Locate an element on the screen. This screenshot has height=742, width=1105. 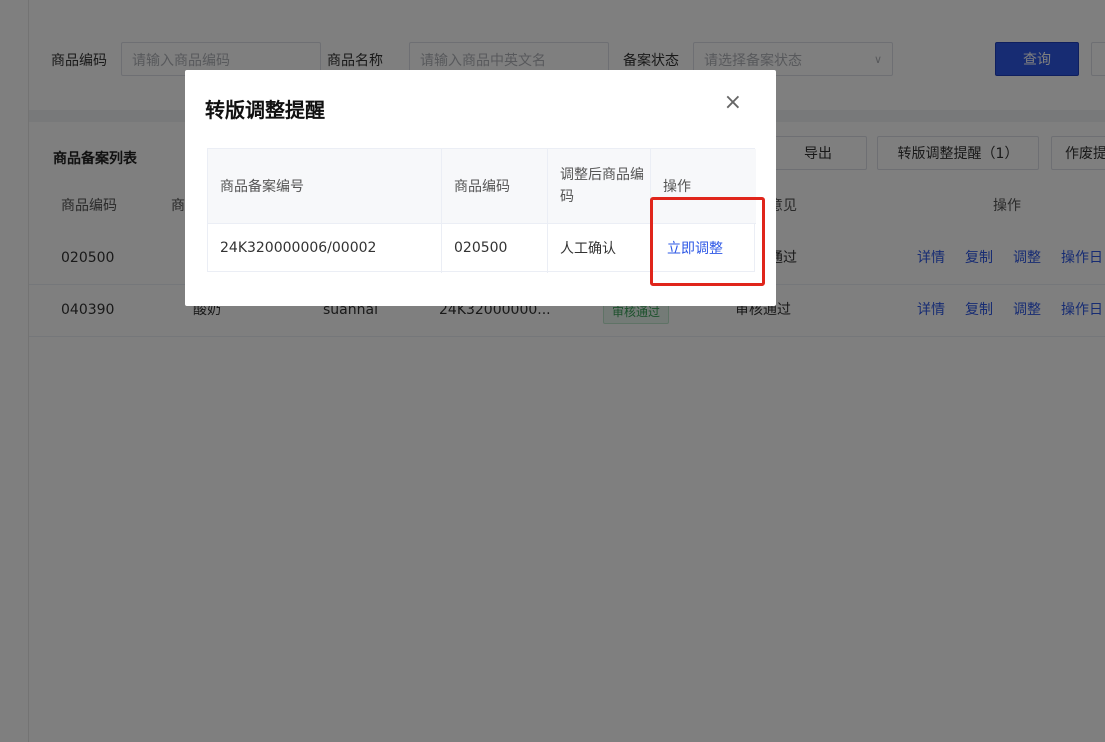
header-new-code: 调整后商品编码 is located at coordinates (599, 186).